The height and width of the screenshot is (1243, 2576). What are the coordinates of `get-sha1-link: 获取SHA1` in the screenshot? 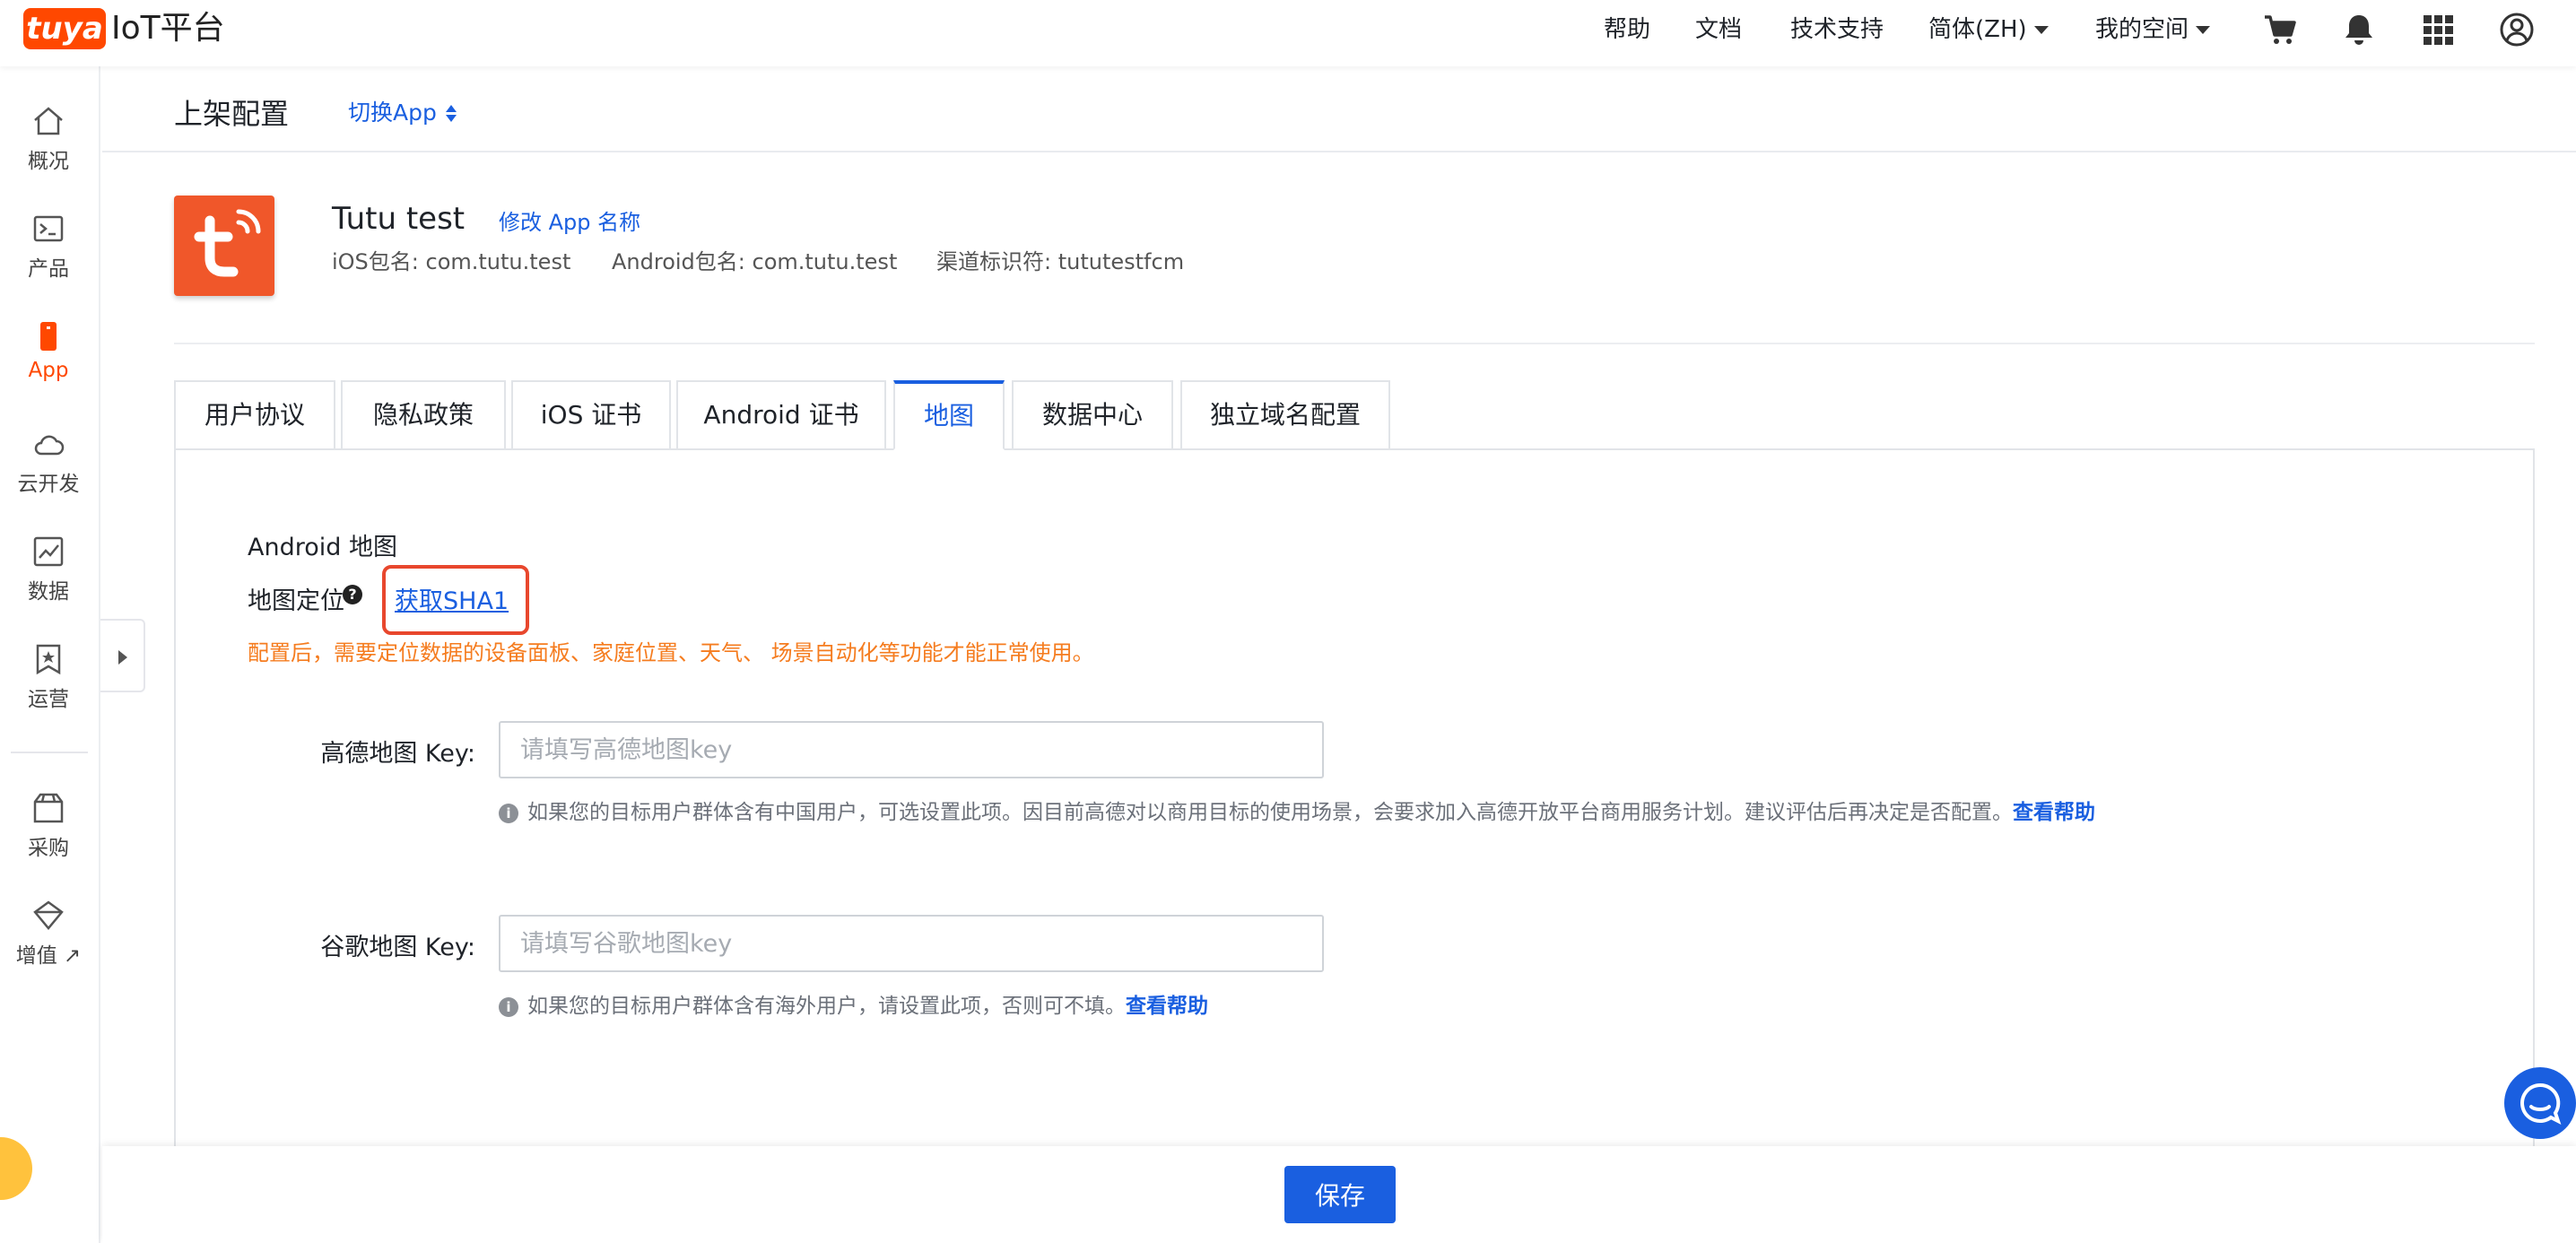 It's located at (452, 598).